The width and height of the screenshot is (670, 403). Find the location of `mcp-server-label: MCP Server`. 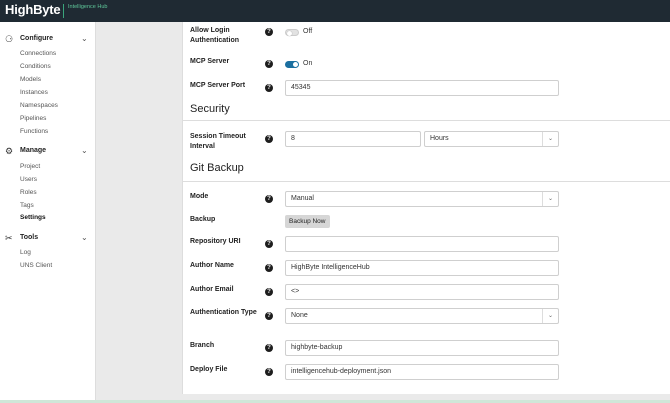

mcp-server-label: MCP Server is located at coordinates (210, 61).